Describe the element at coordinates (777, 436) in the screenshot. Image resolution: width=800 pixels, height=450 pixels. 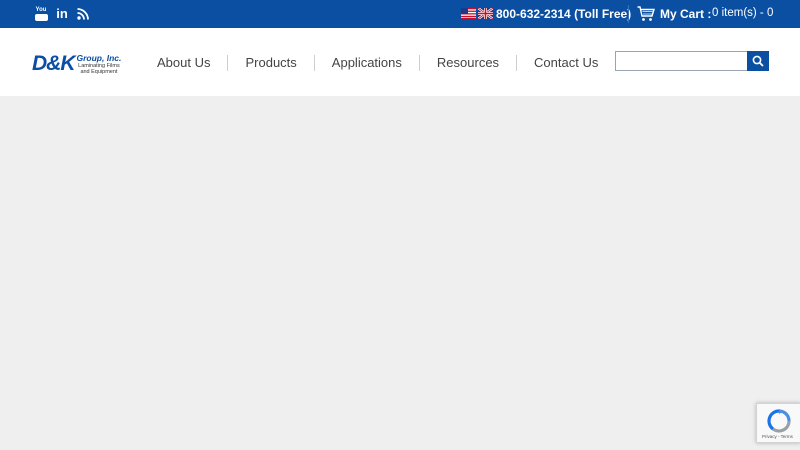
I see `recaptcha-footer: Privacy - Terms` at that location.